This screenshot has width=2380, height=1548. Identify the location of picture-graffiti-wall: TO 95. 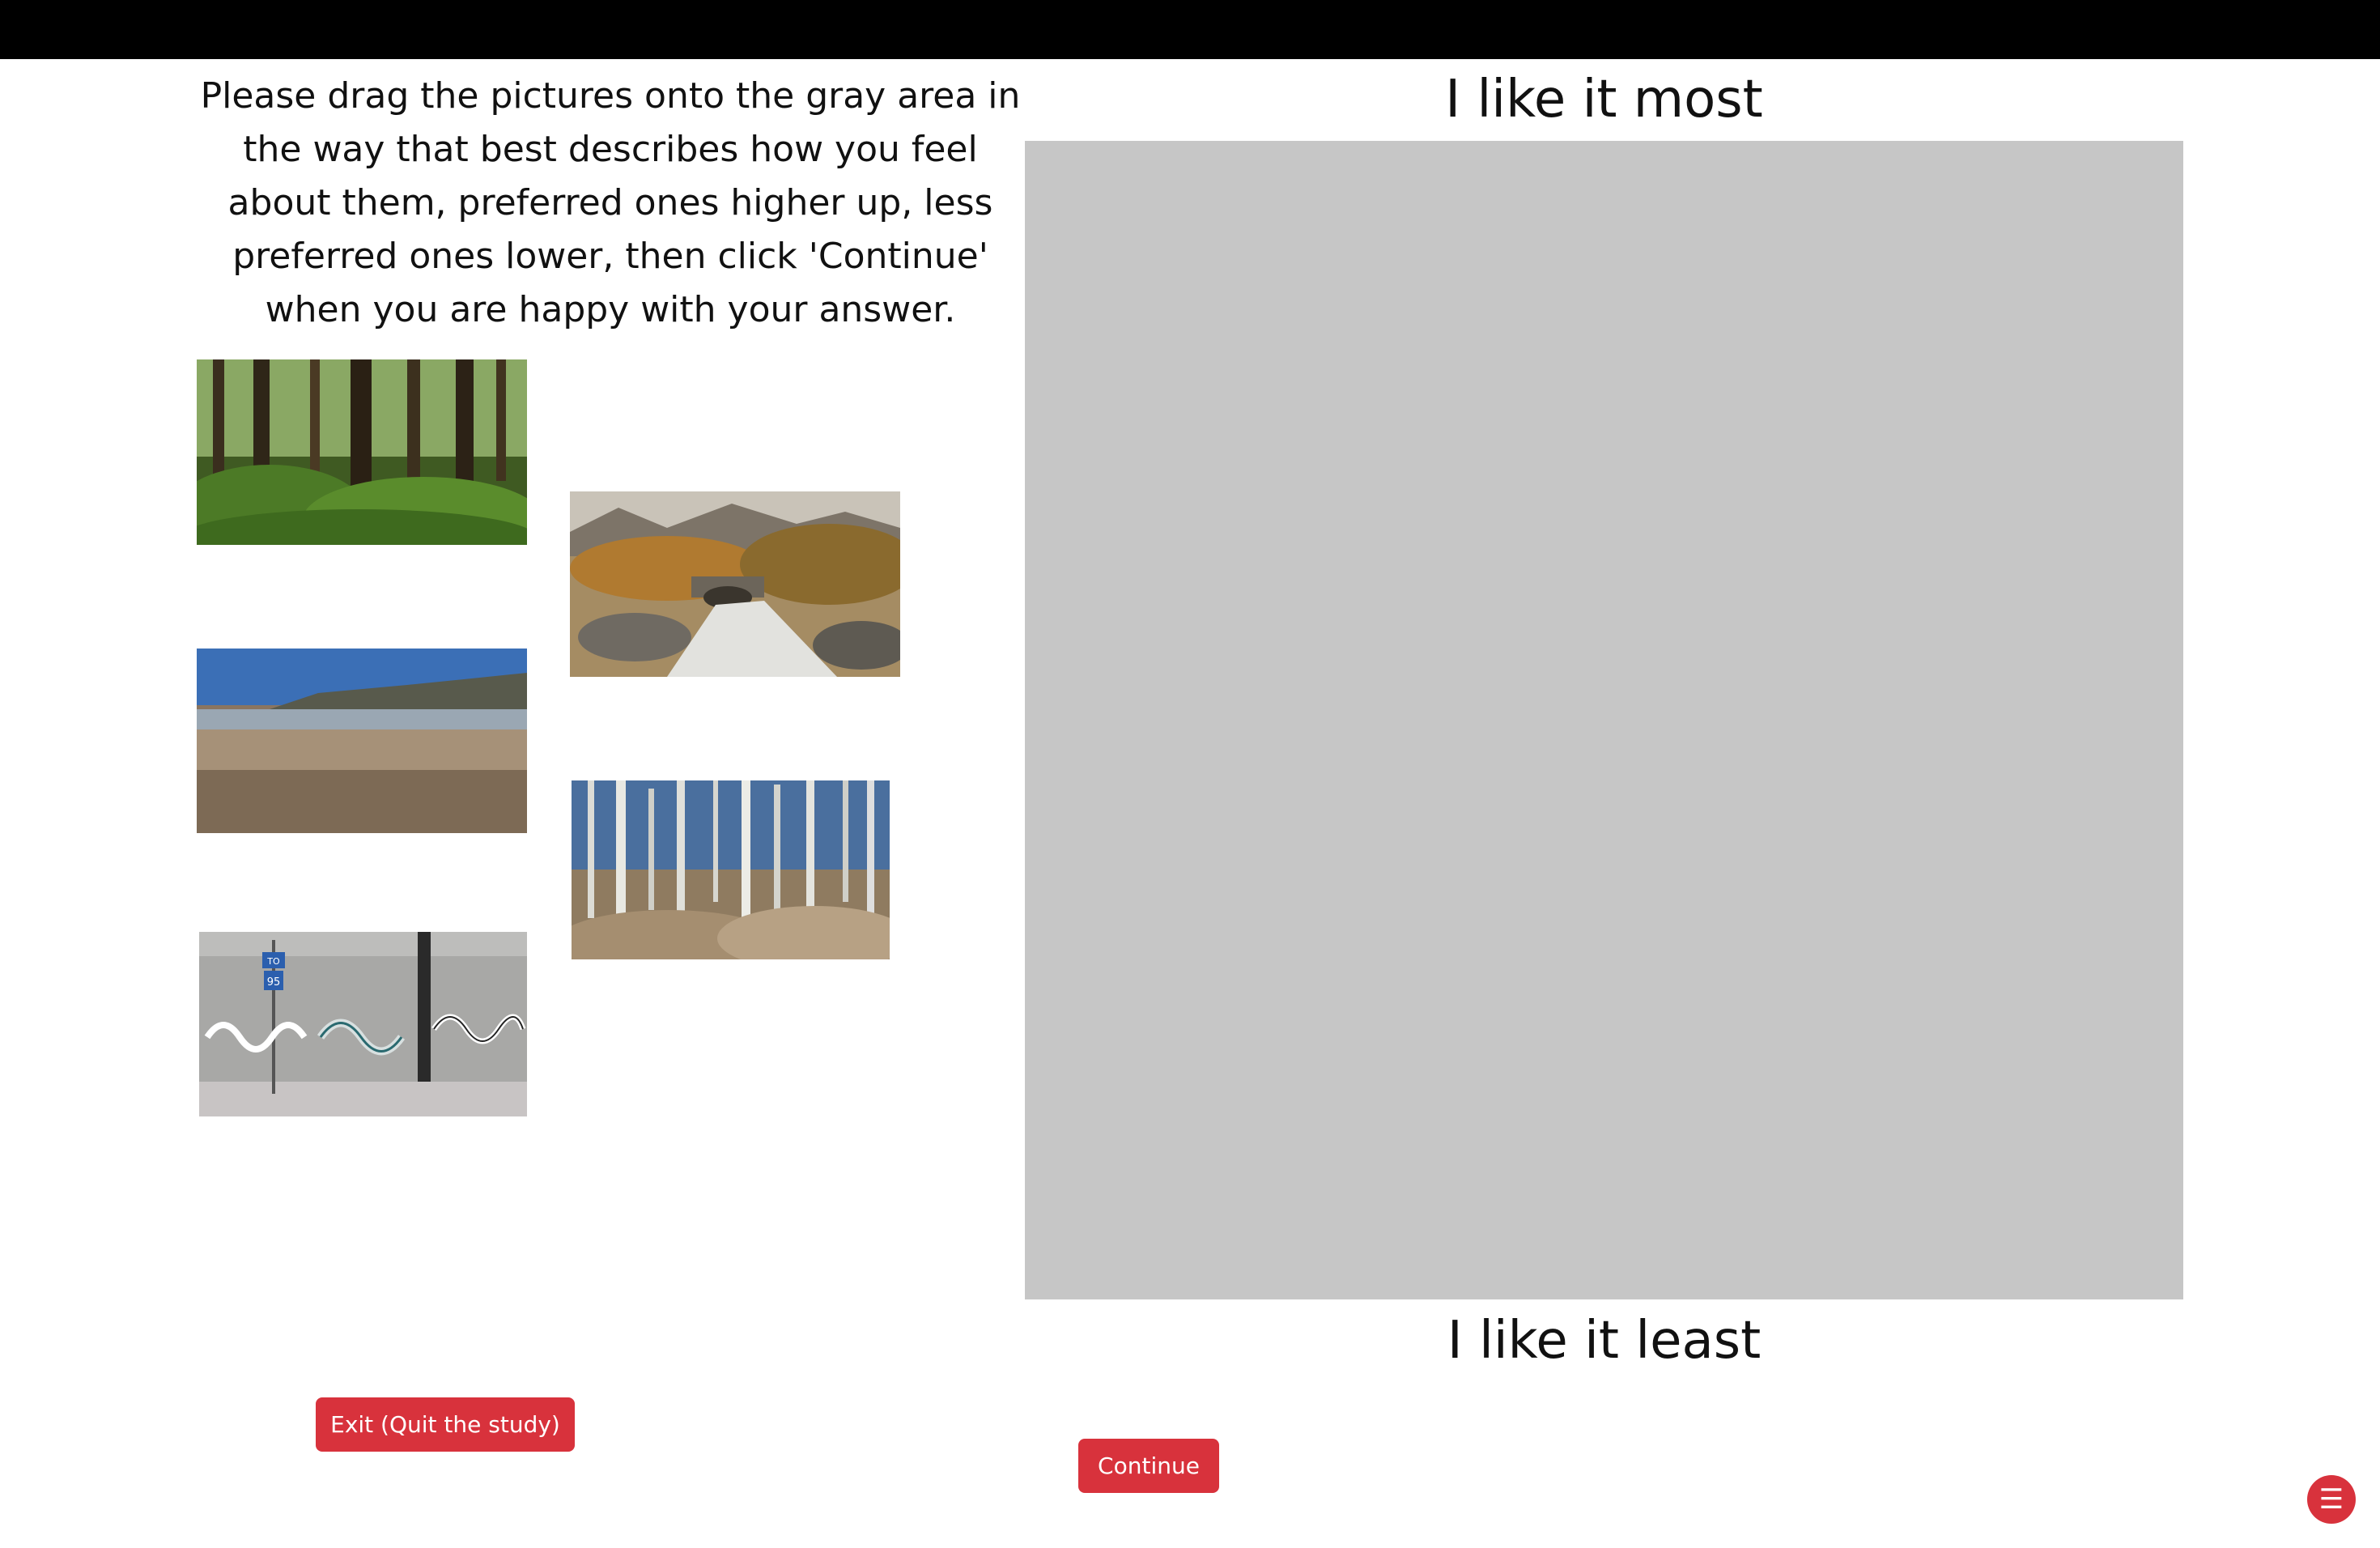
(363, 1024).